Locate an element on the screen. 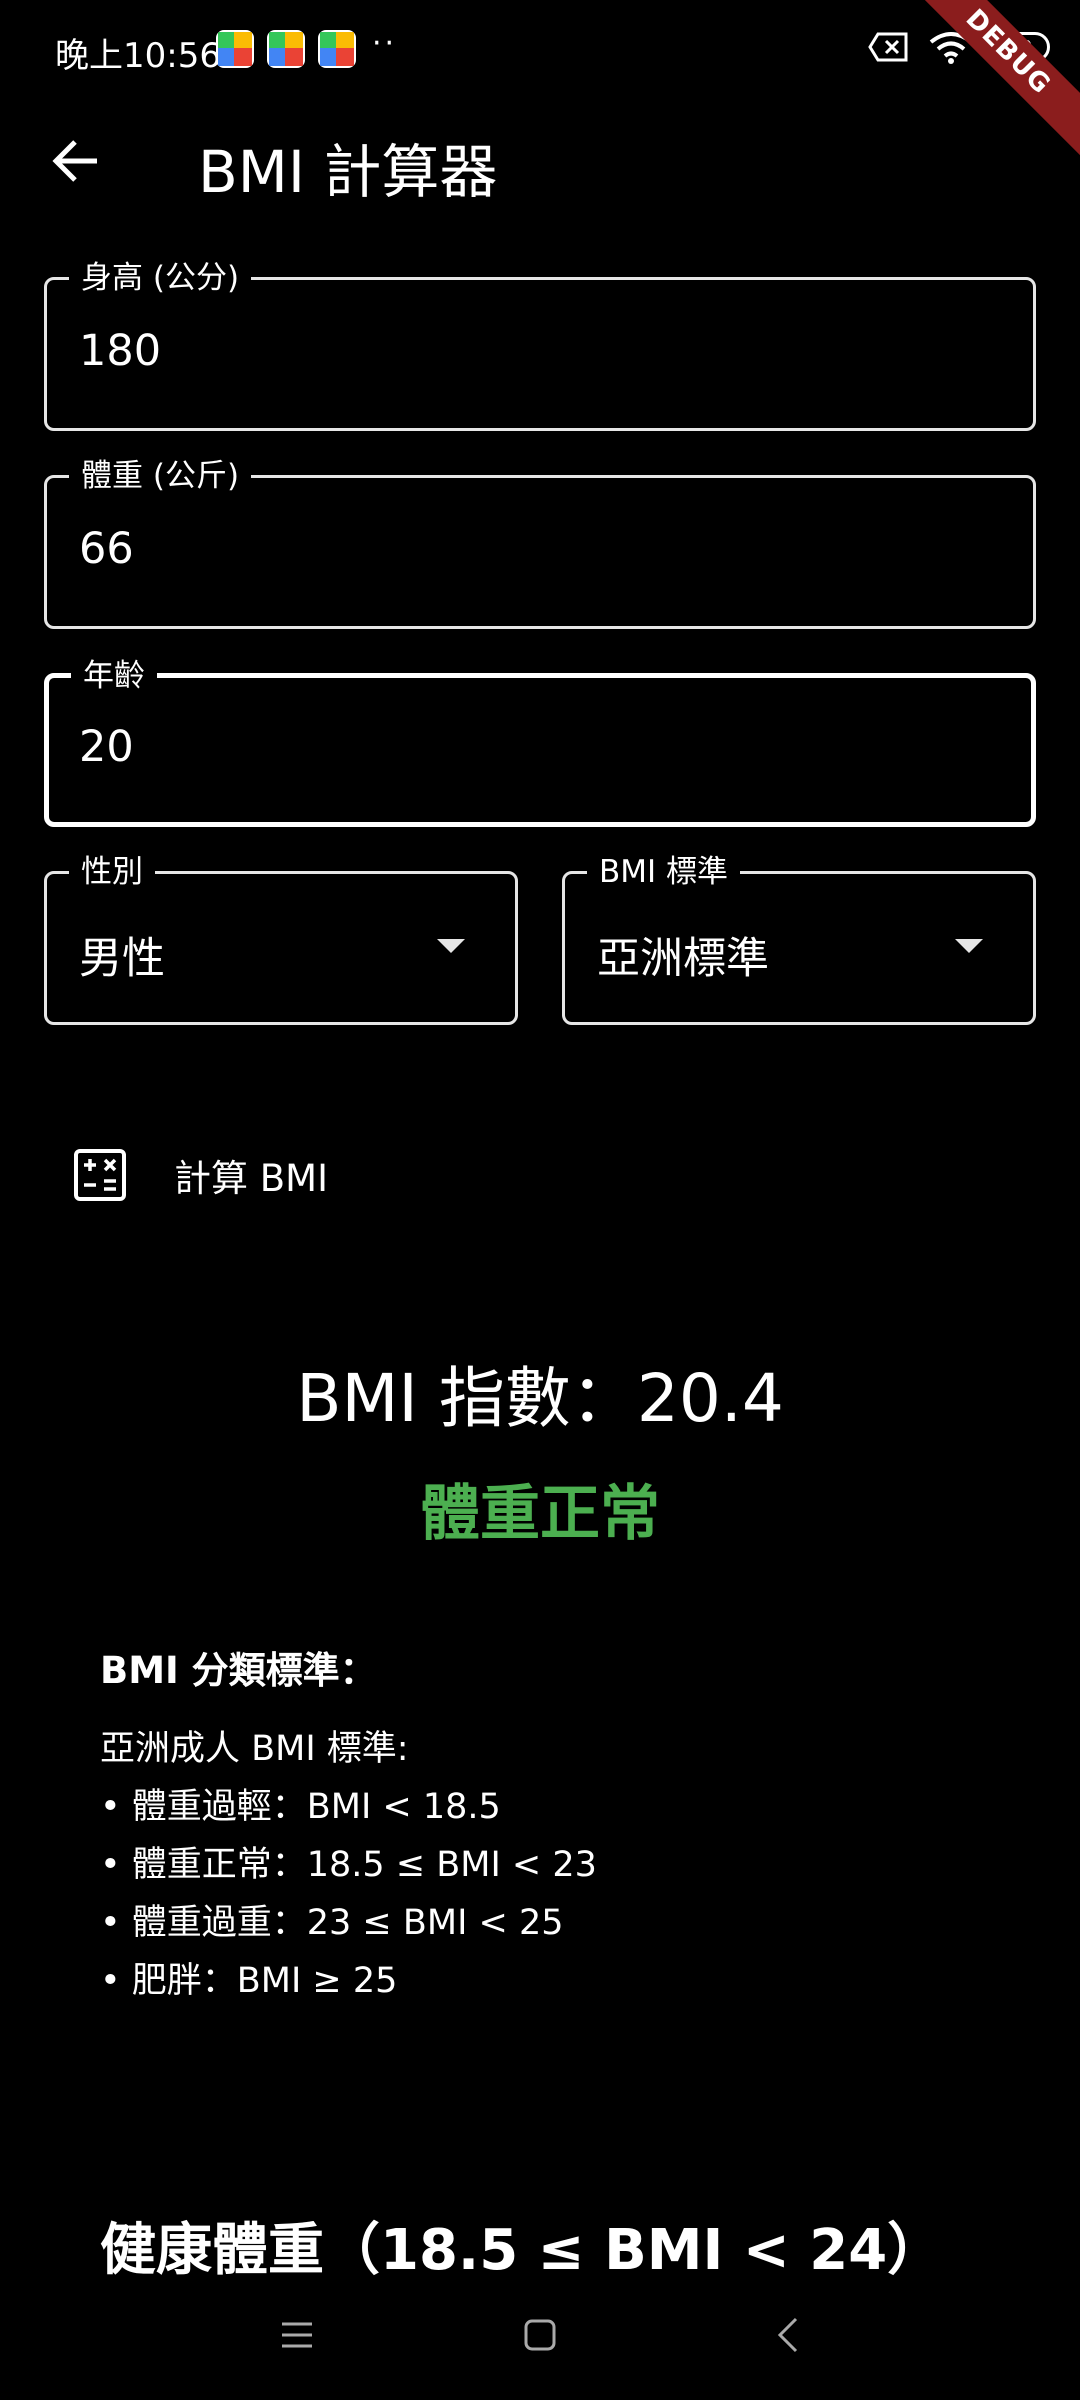 The width and height of the screenshot is (1080, 2400). gender-label: 性別 is located at coordinates (112, 872).